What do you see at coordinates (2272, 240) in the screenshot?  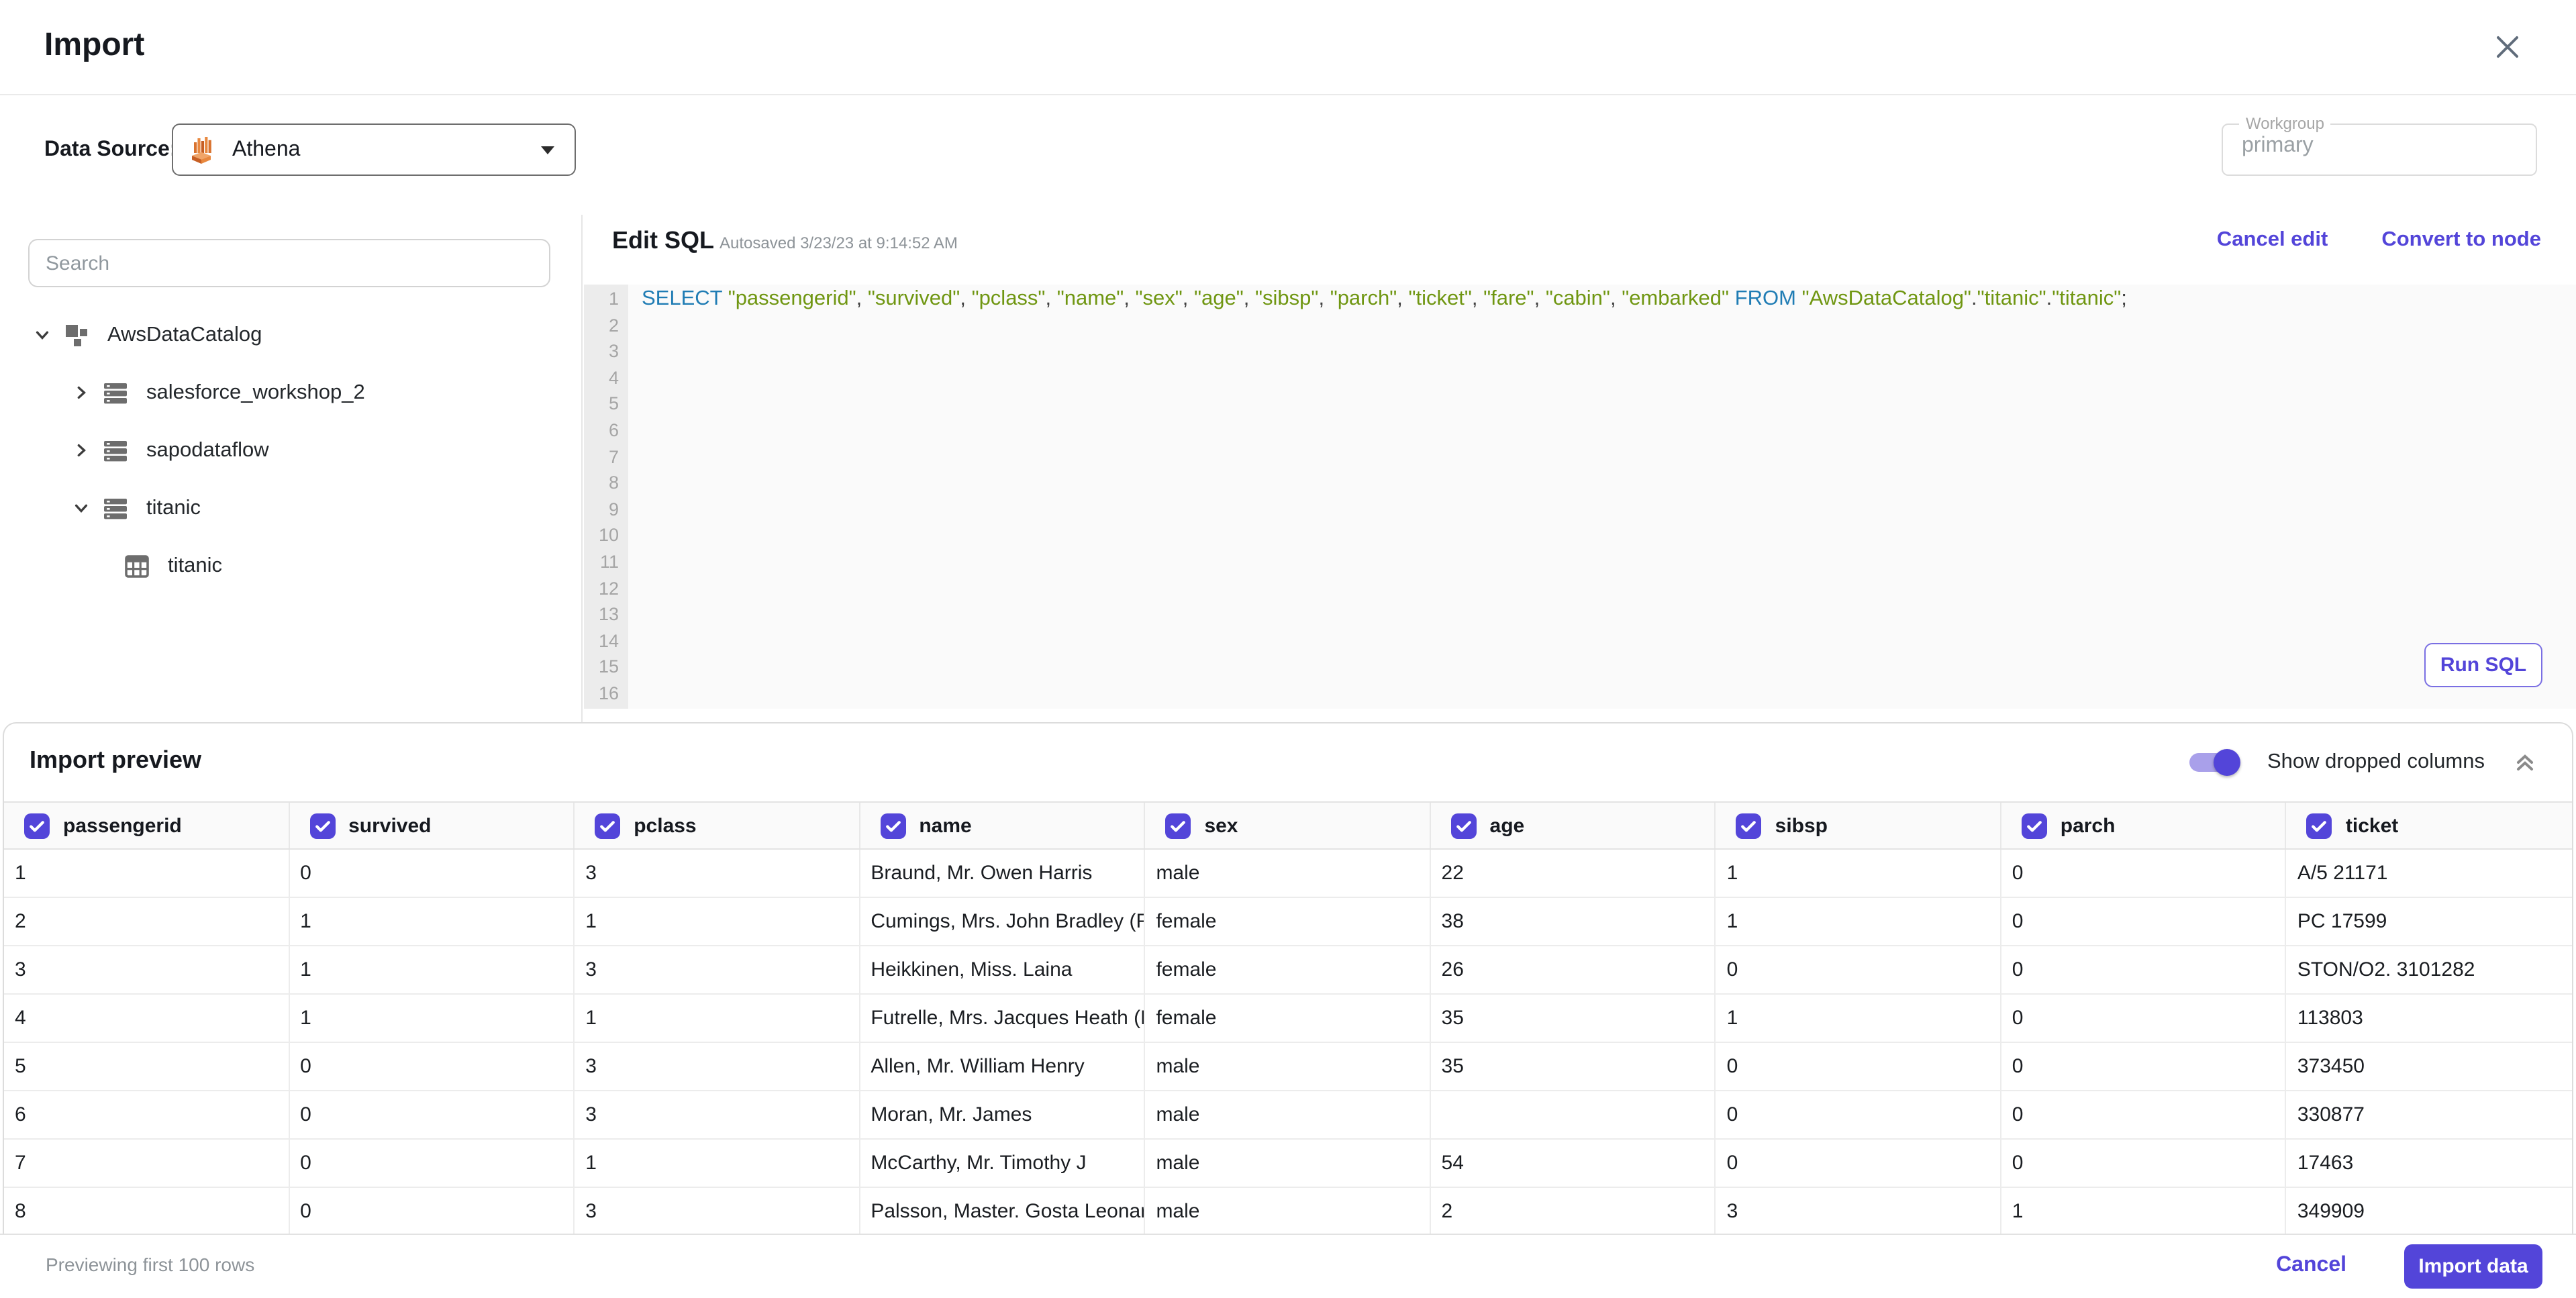 I see `cancel-edit-link: Cancel edit` at bounding box center [2272, 240].